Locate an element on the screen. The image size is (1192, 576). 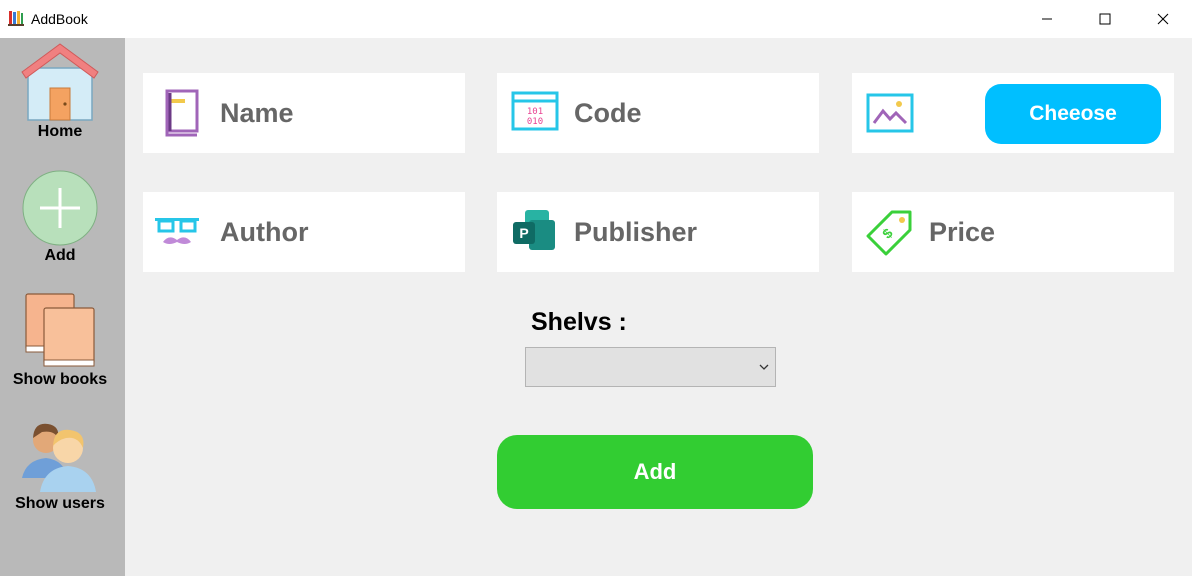
window-title: AddBook is located at coordinates (59, 19).